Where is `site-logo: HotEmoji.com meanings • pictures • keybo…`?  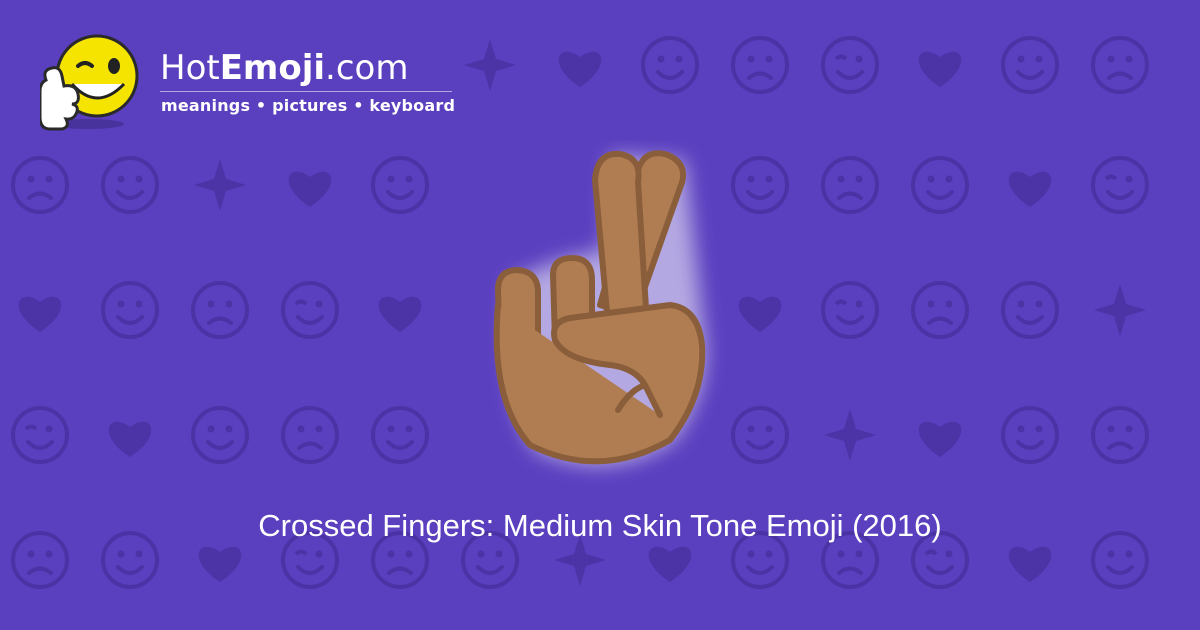 site-logo: HotEmoji.com meanings • pictures • keybo… is located at coordinates (260, 82).